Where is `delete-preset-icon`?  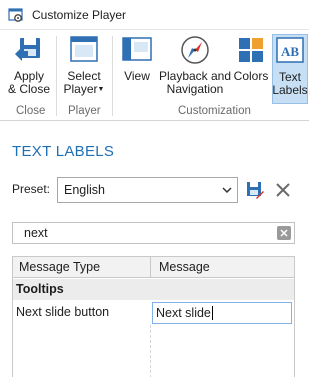 delete-preset-icon is located at coordinates (283, 190).